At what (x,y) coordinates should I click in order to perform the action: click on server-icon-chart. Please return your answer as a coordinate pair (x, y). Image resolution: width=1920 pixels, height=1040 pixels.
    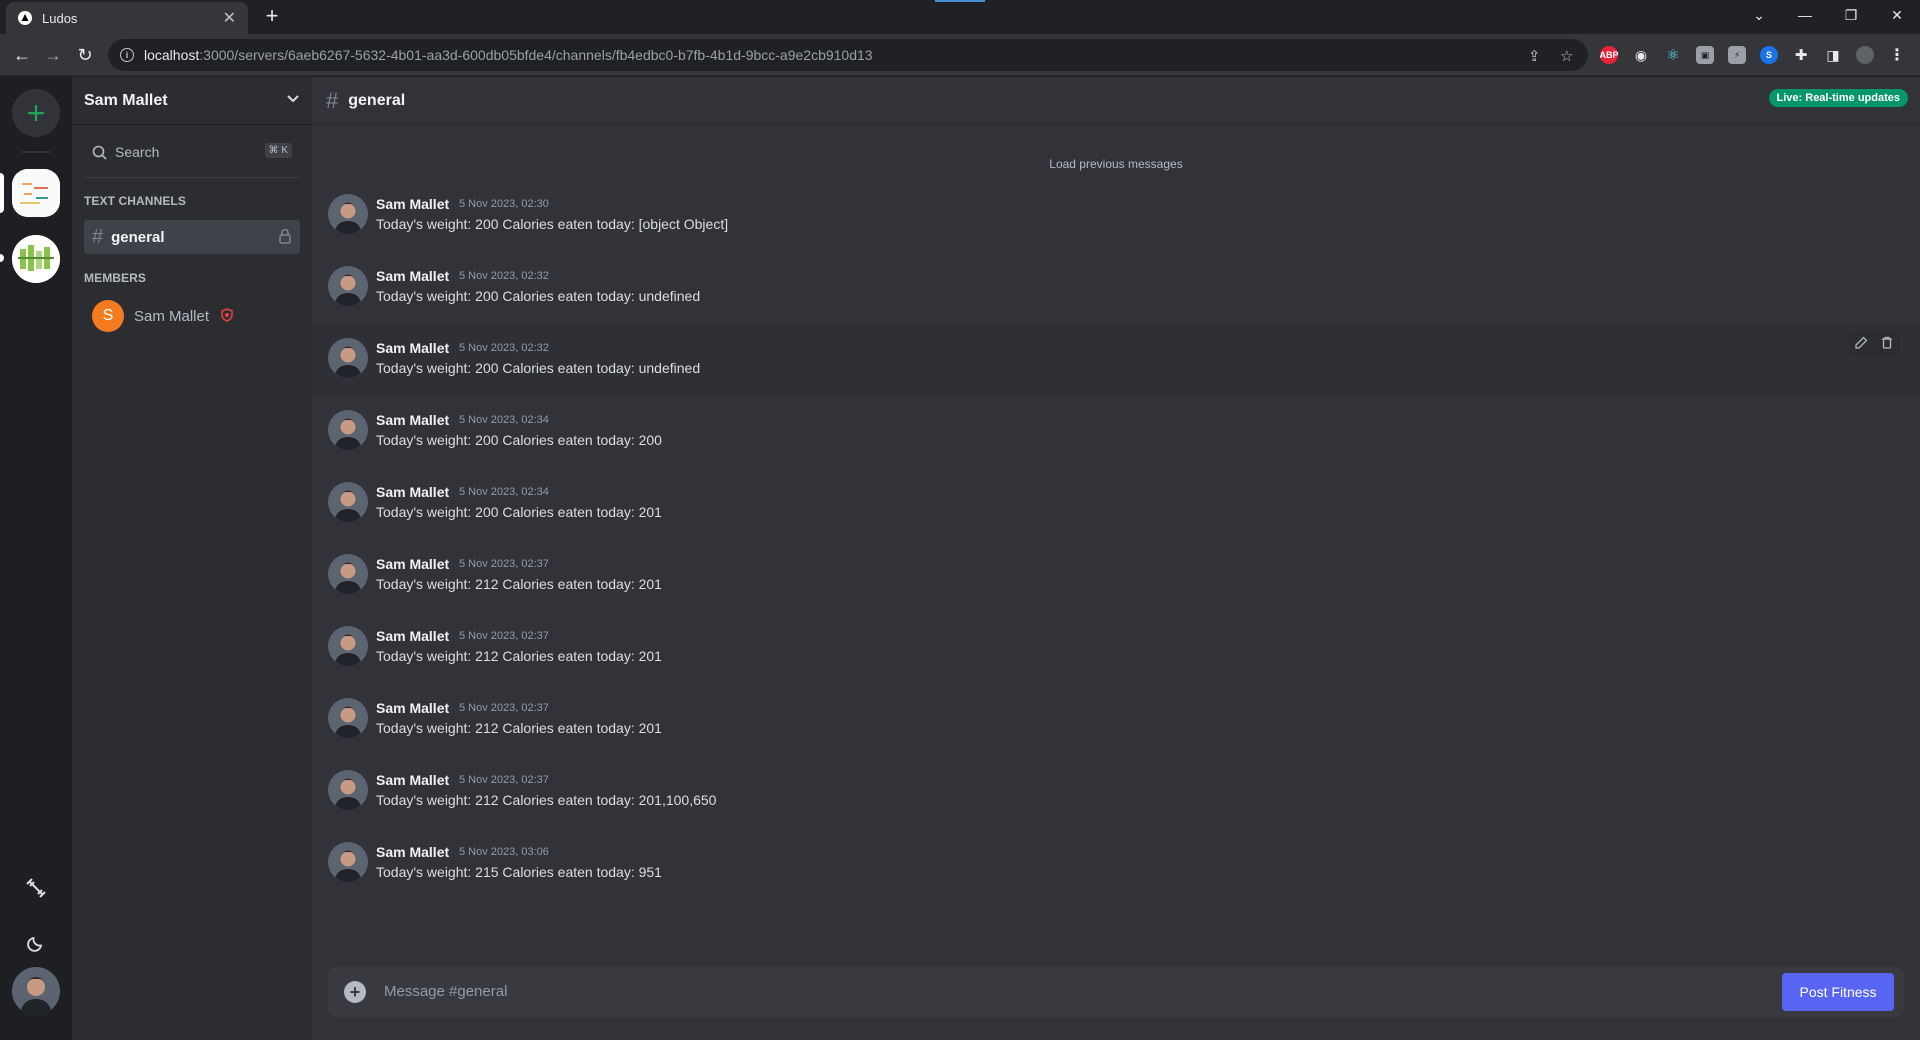
    Looking at the image, I should click on (36, 259).